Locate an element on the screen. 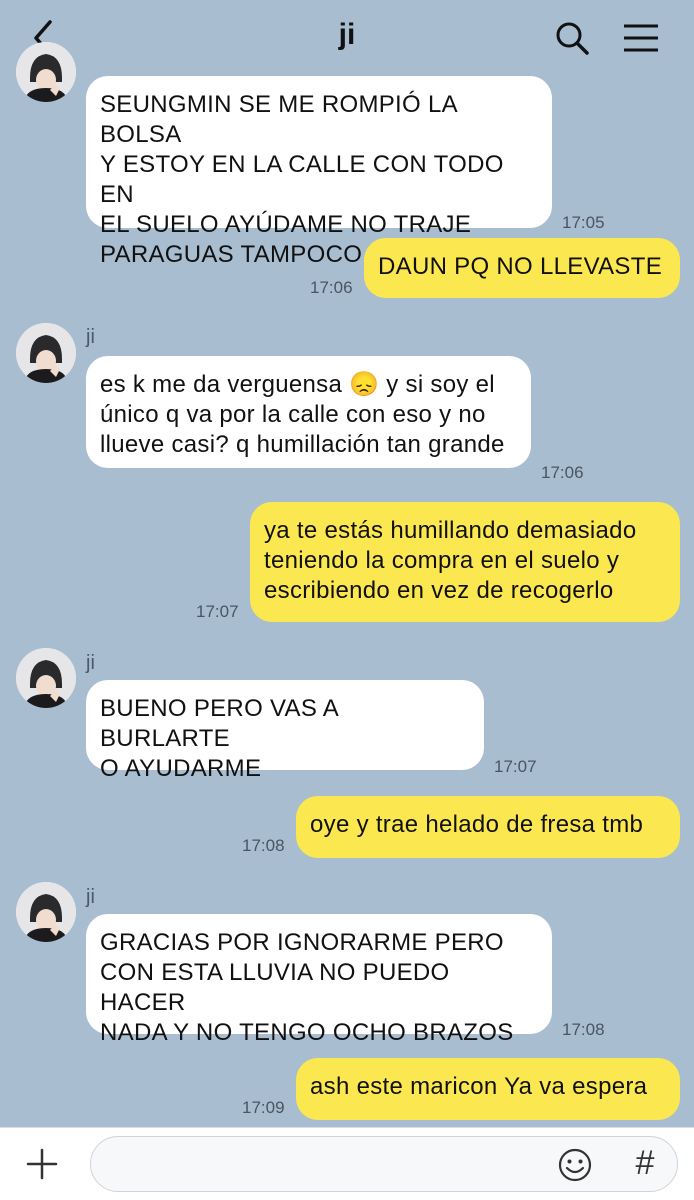 The width and height of the screenshot is (694, 1200). message-composer: # is located at coordinates (347, 1163).